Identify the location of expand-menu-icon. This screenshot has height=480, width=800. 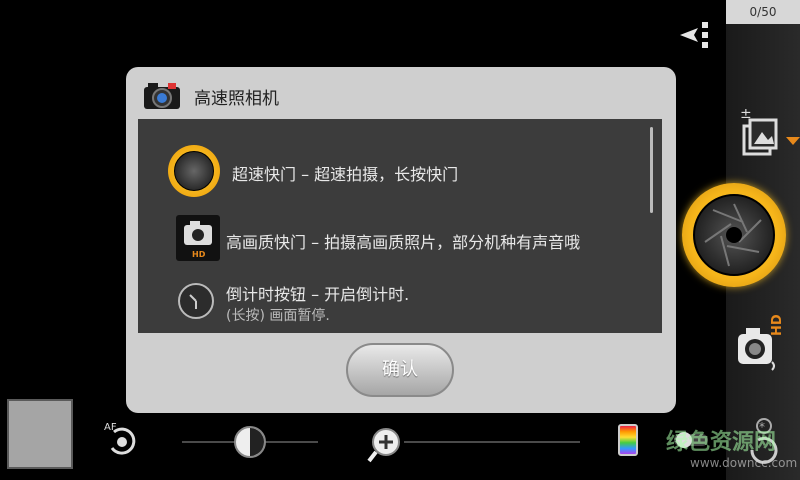
(696, 35).